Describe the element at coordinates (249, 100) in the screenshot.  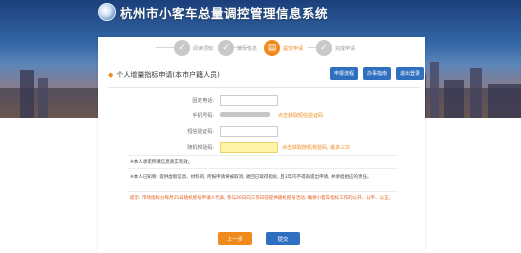
I see `landline-input` at that location.